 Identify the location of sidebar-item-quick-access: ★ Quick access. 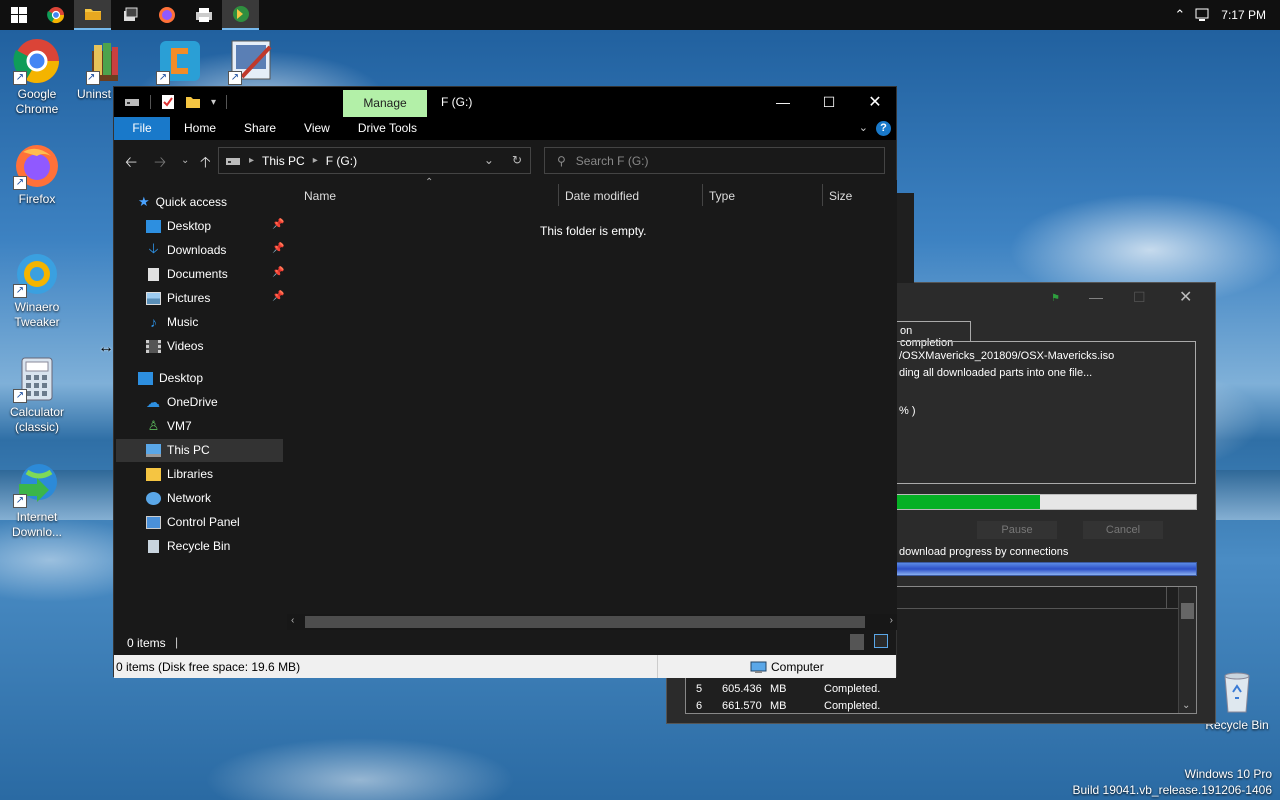
(182, 202).